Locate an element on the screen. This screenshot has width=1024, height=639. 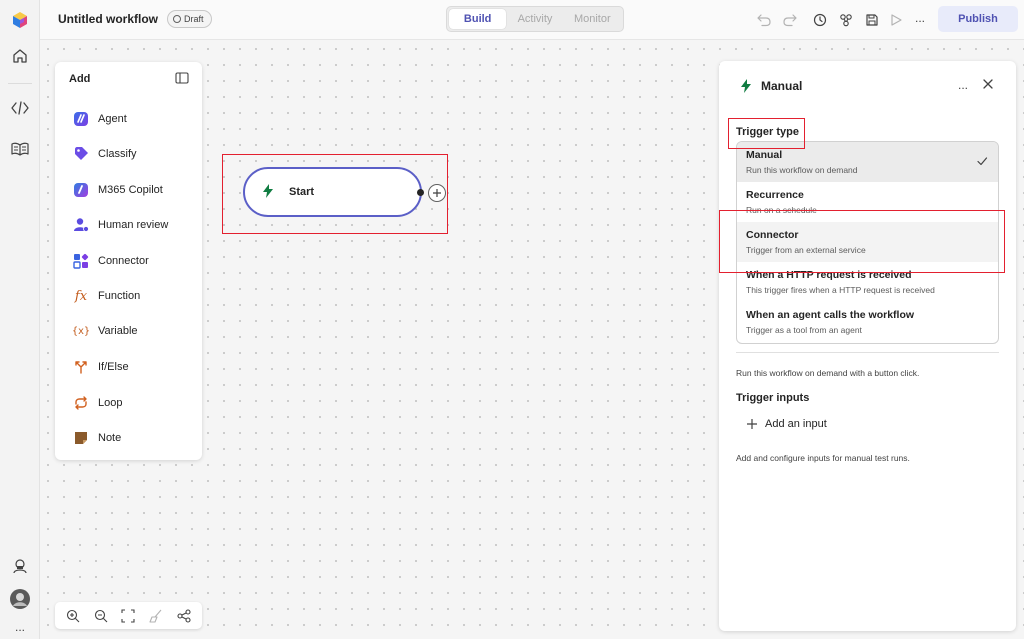
draft-circle-icon is located at coordinates (177, 19).